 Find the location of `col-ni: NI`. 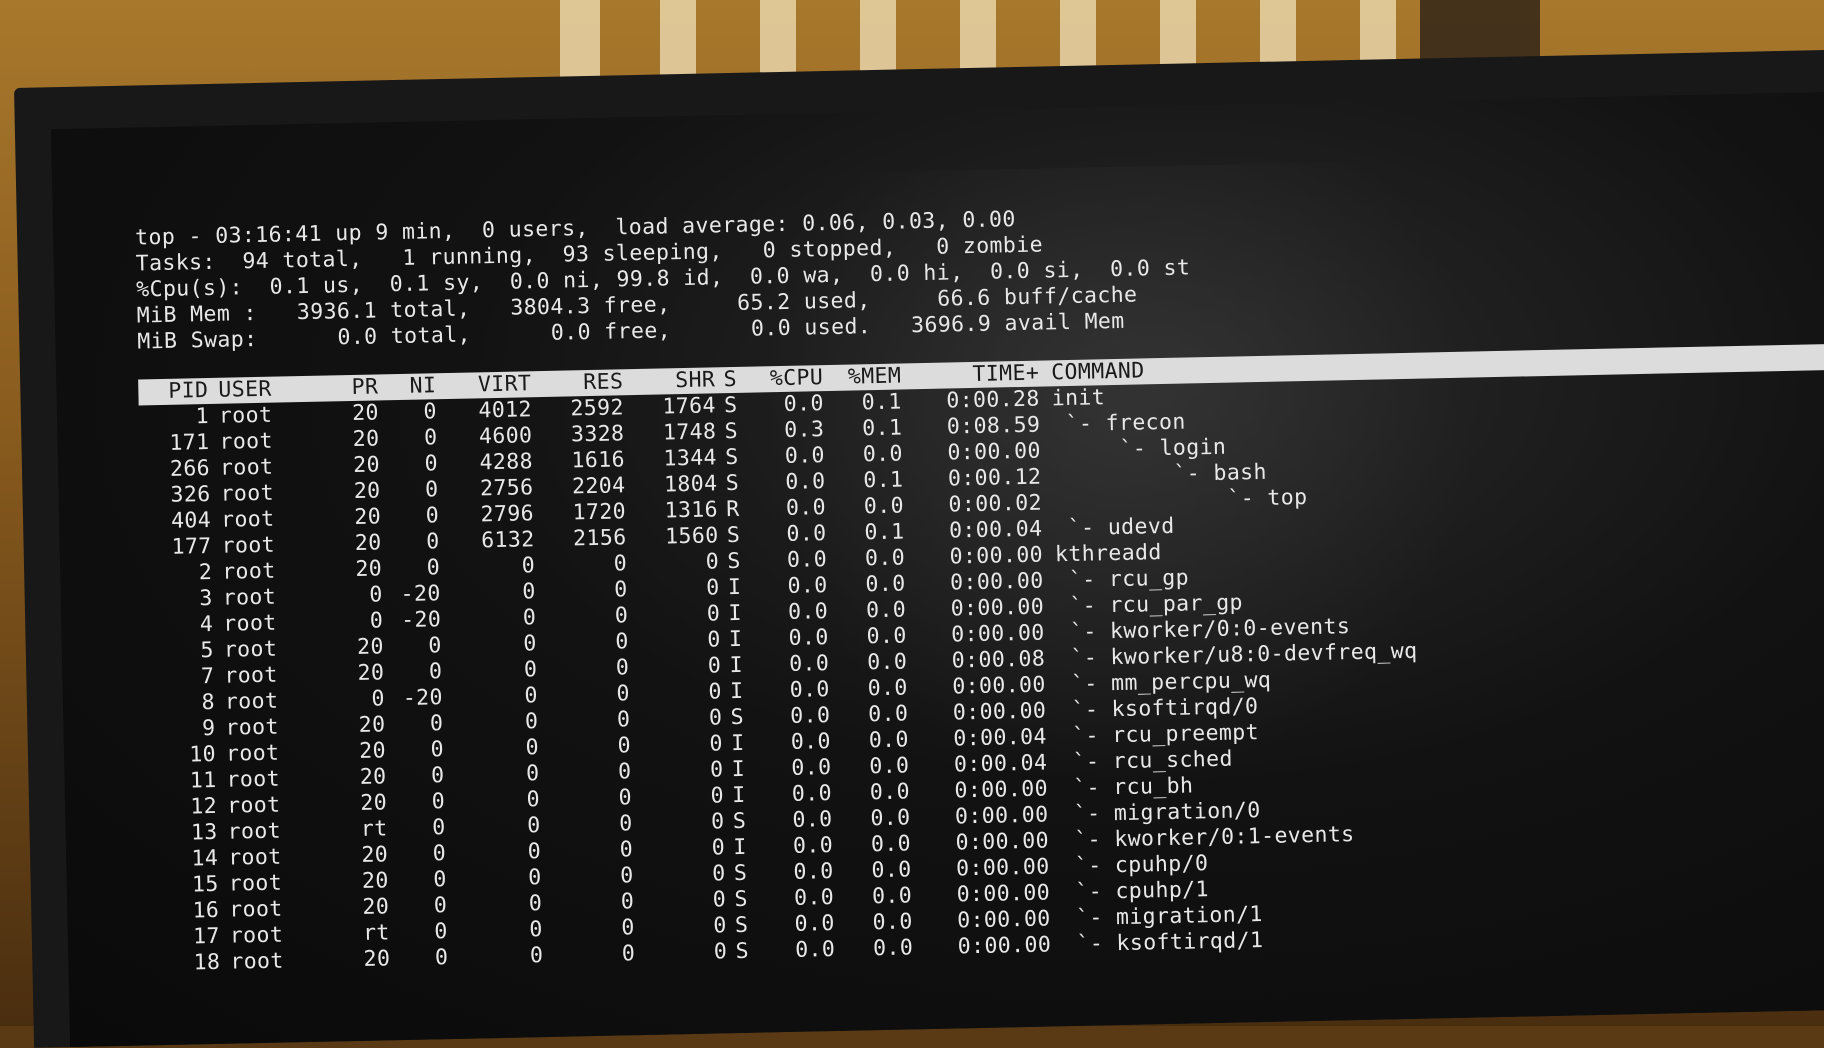

col-ni: NI is located at coordinates (407, 386).